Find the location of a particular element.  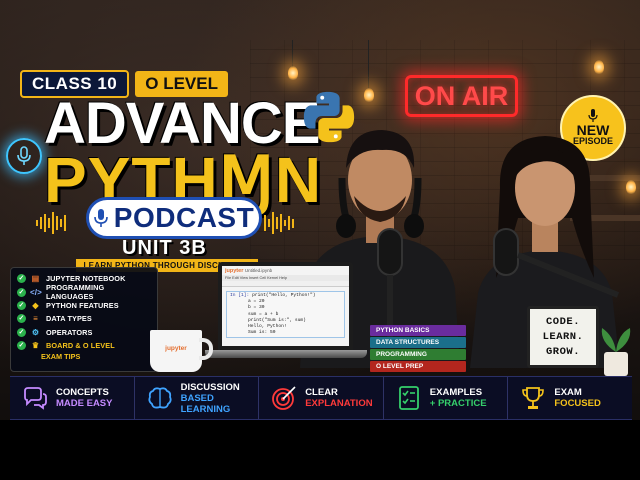

footer-band is located at coordinates (320, 450).